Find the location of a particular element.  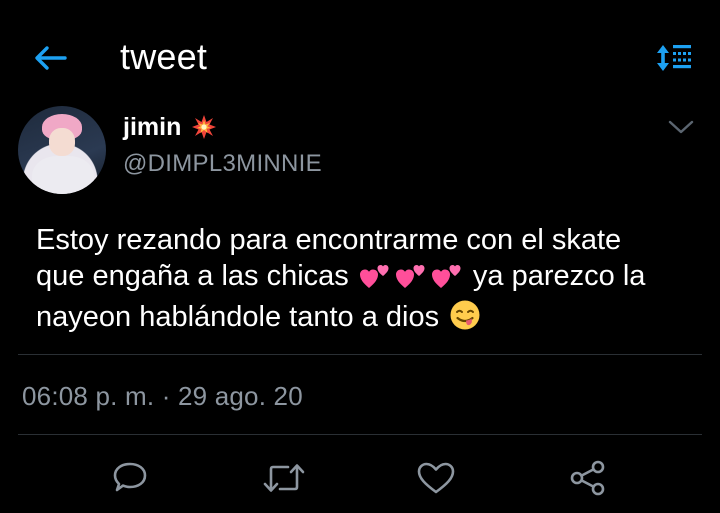

share-button is located at coordinates (588, 478).